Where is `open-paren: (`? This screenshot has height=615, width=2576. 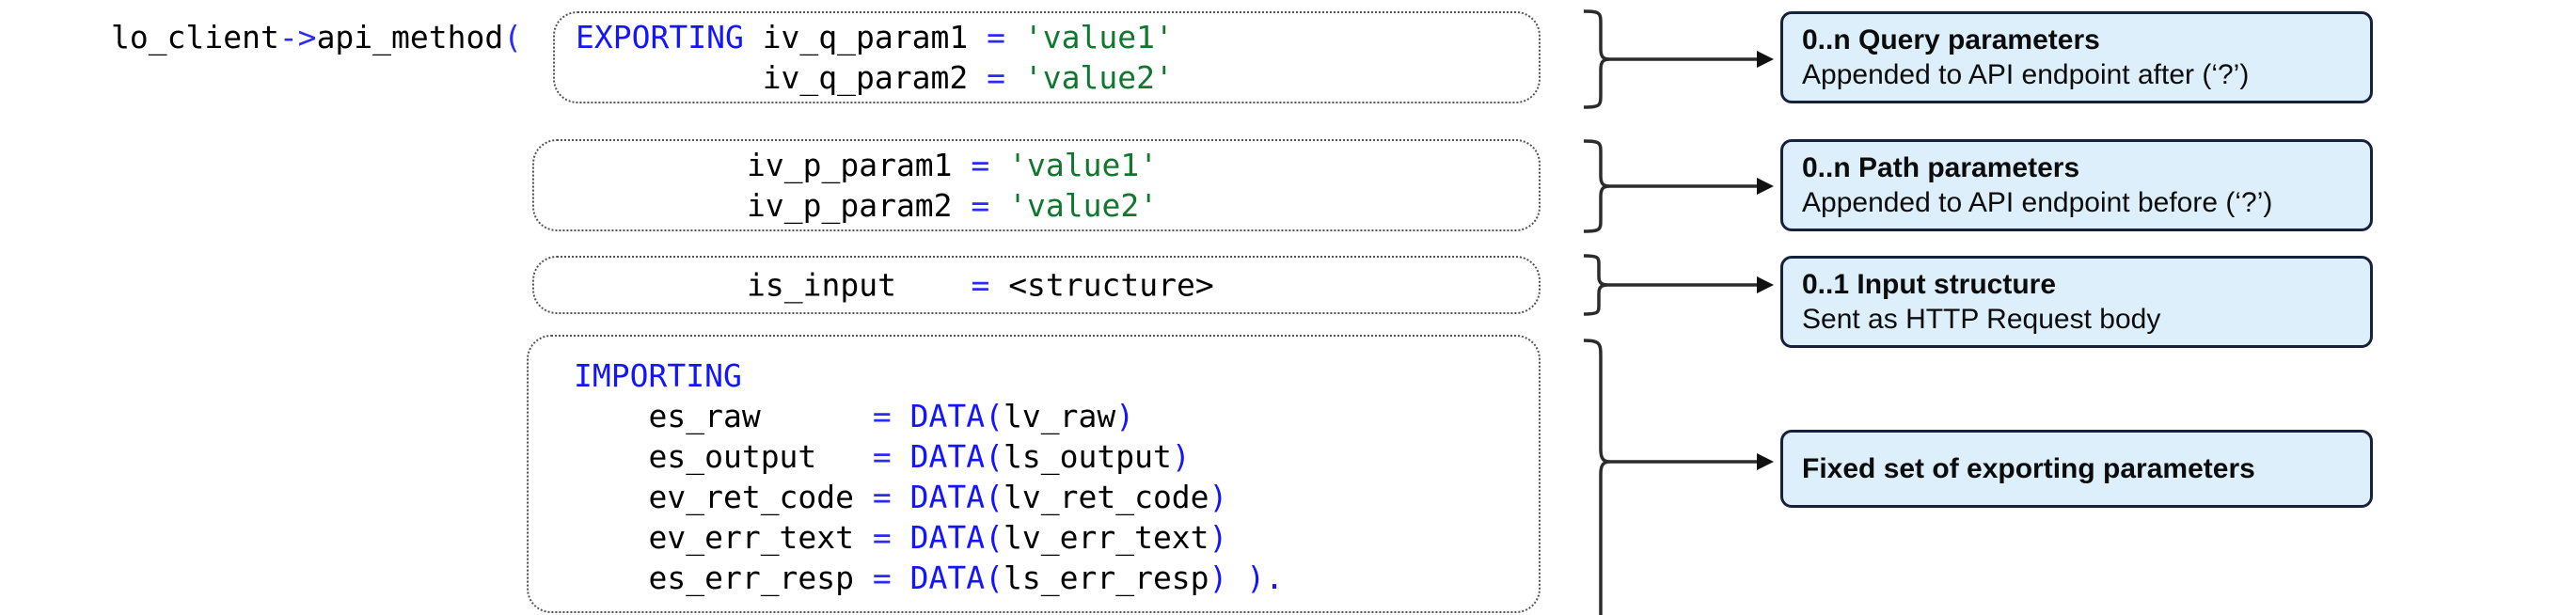 open-paren: ( is located at coordinates (513, 37).